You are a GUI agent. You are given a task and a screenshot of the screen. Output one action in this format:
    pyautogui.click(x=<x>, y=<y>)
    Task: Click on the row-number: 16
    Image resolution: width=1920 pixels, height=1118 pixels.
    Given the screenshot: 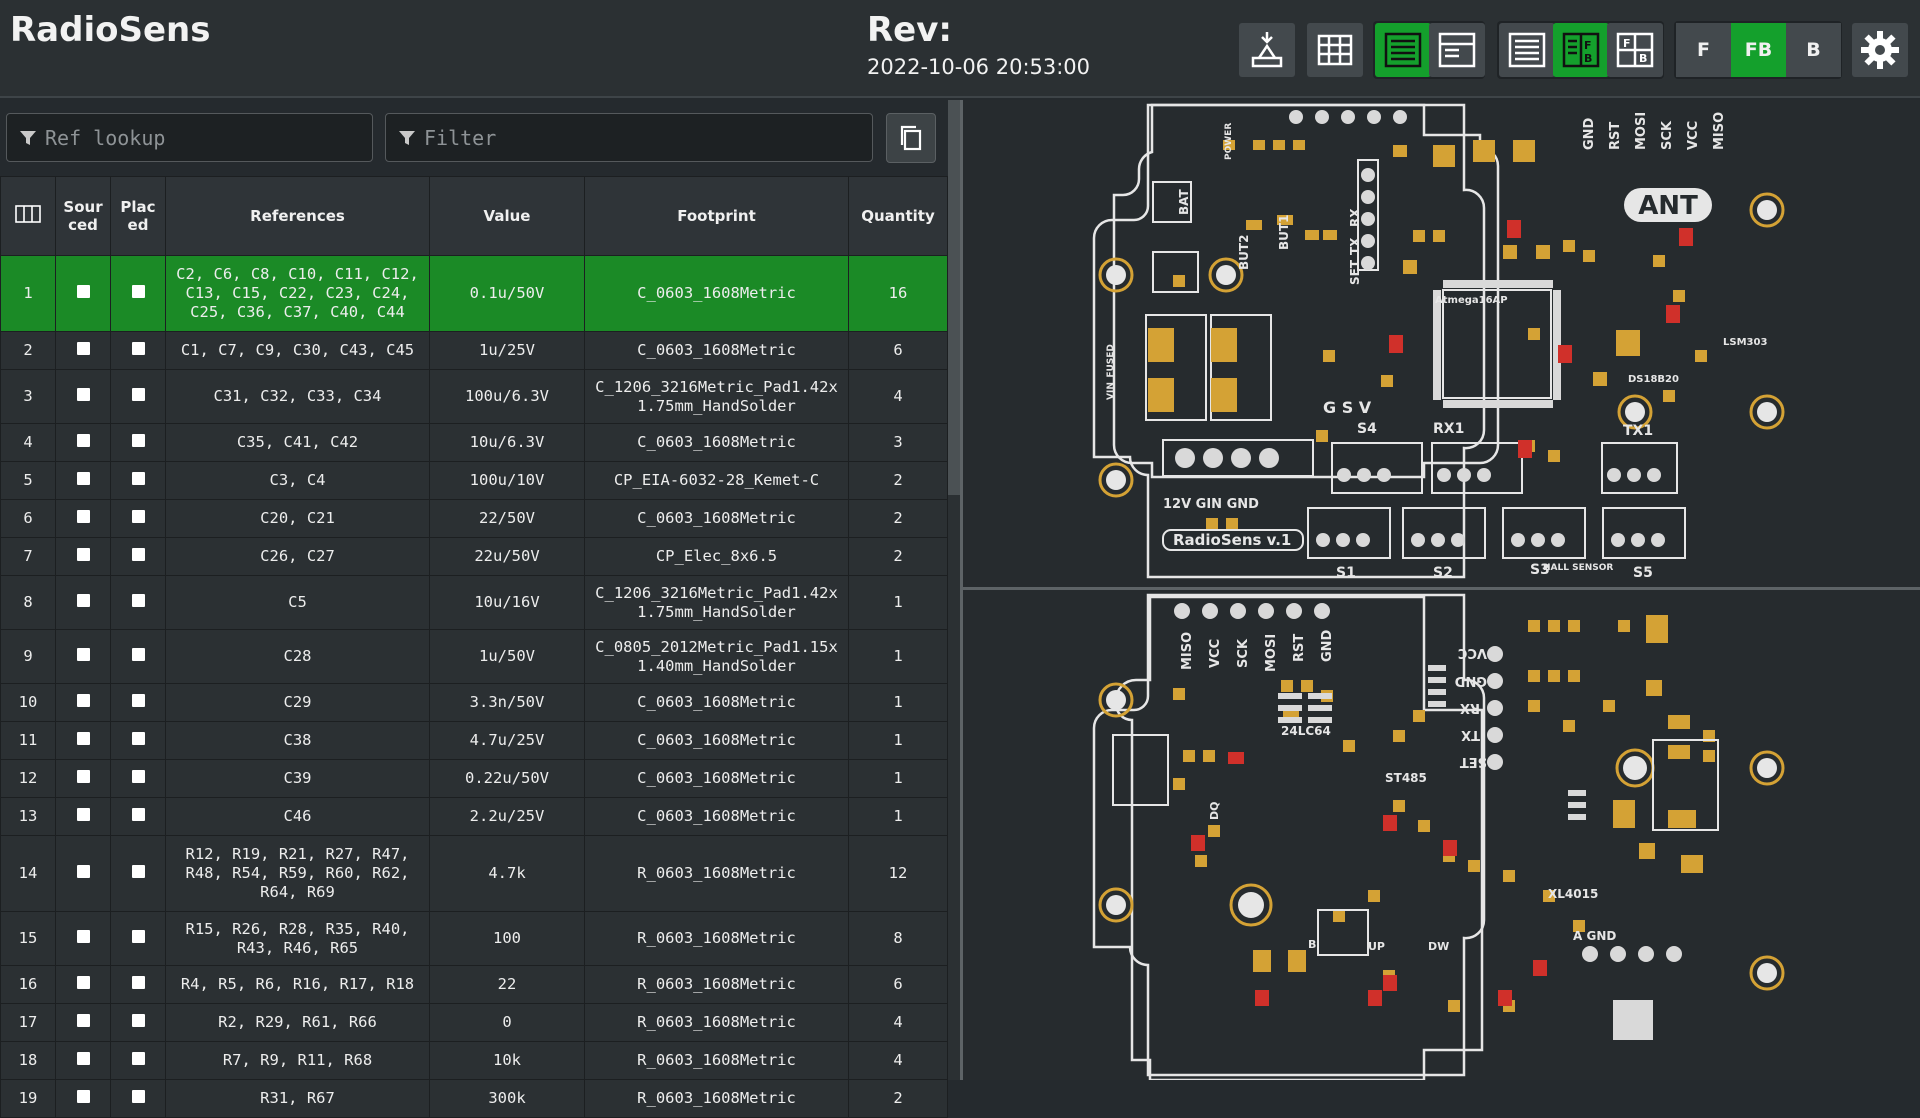 What is the action you would take?
    pyautogui.click(x=28, y=984)
    